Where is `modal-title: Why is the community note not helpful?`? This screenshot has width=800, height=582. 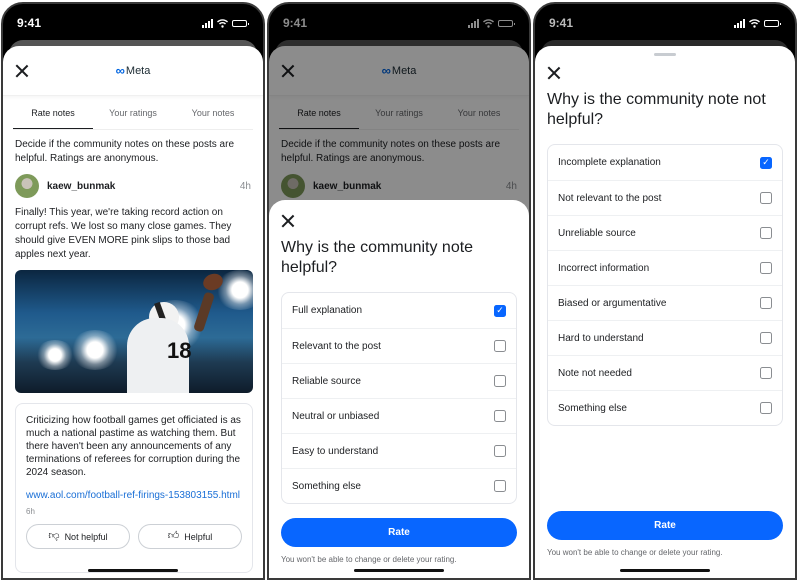
modal-title: Why is the community note not helpful? is located at coordinates (656, 109).